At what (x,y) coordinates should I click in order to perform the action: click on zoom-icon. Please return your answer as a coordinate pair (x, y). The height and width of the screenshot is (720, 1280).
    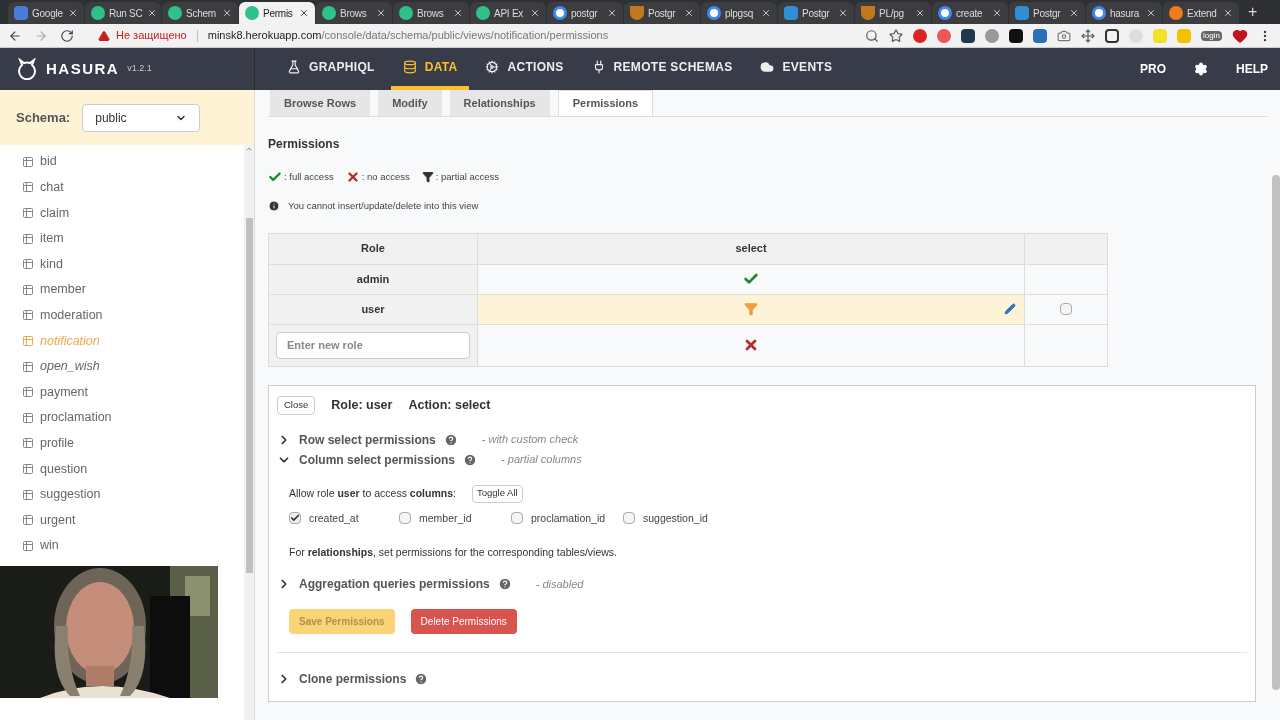
    Looking at the image, I should click on (872, 35).